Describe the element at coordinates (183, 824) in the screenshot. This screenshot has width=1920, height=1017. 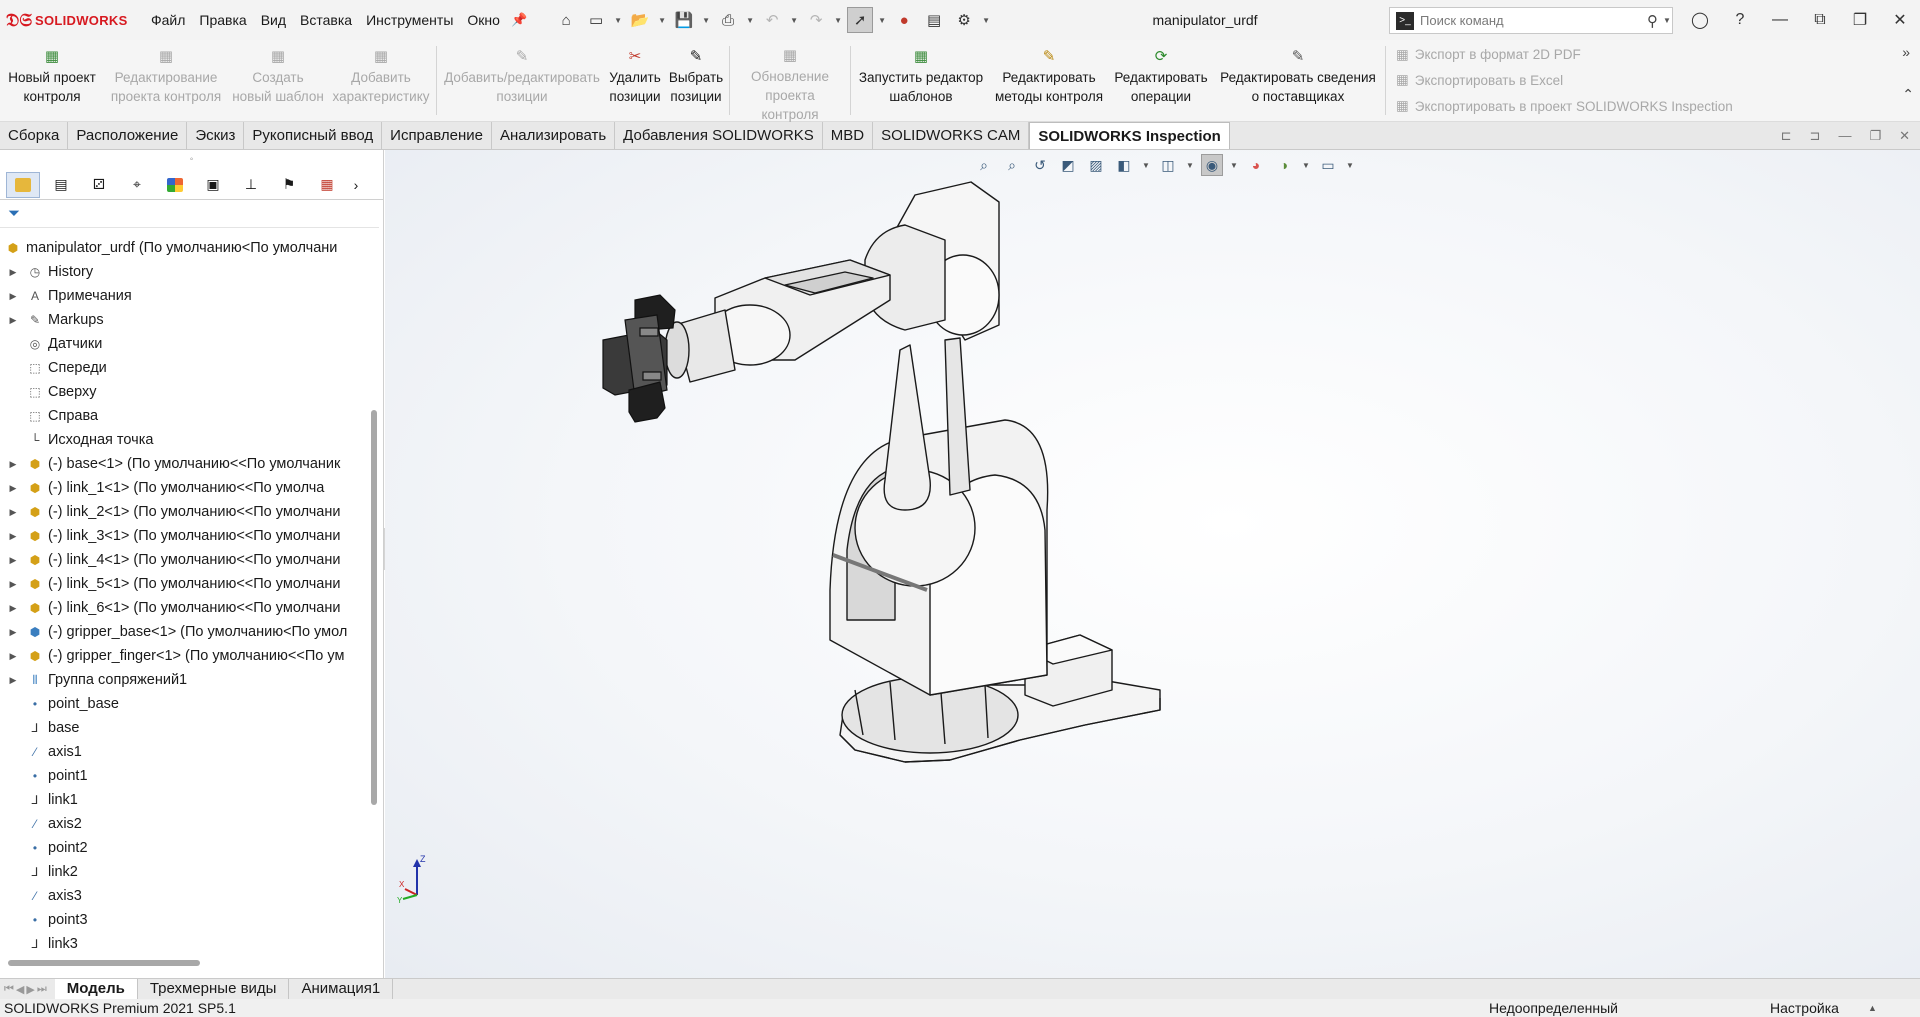
I see `tree-node: ⁄ axis2` at that location.